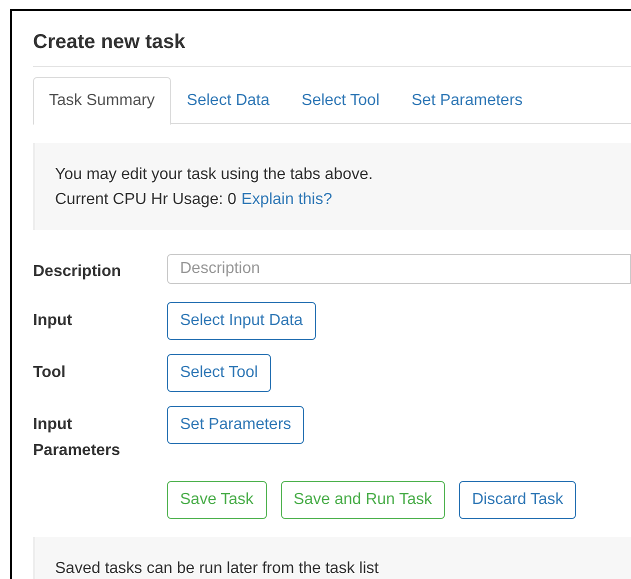  What do you see at coordinates (341, 100) in the screenshot?
I see `tab: Select Tool` at bounding box center [341, 100].